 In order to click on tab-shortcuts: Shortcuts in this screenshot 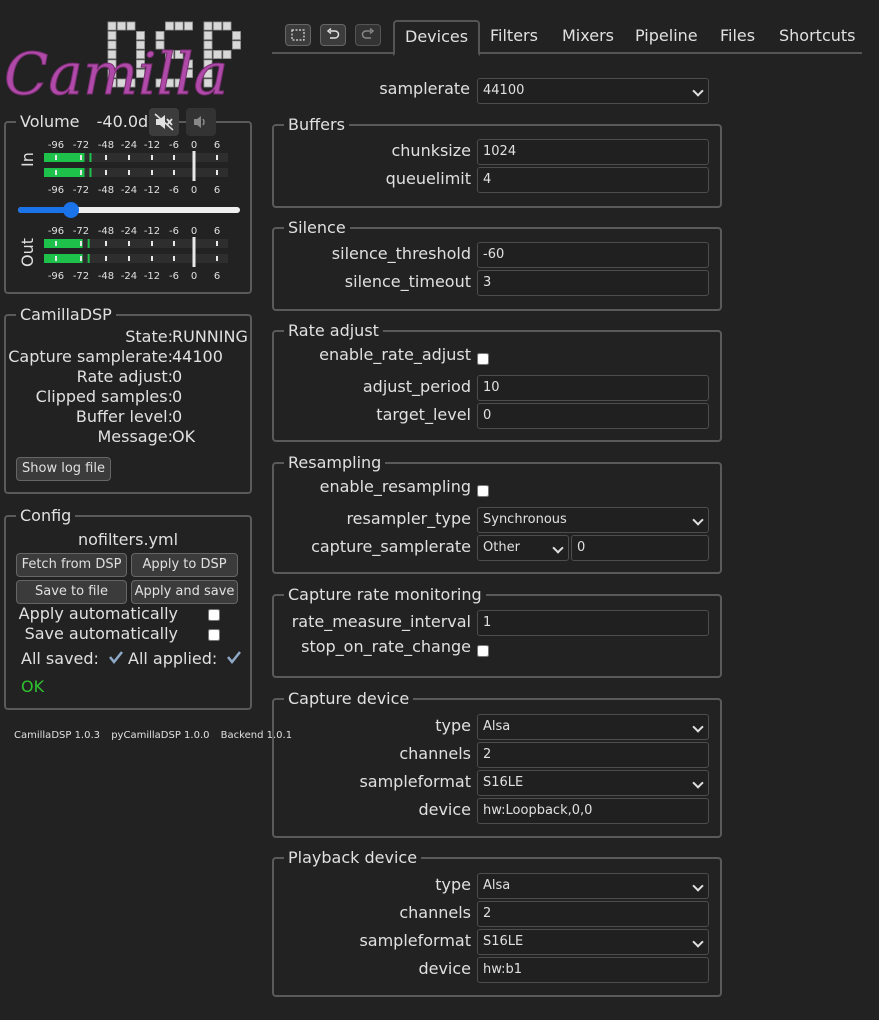, I will do `click(817, 36)`.